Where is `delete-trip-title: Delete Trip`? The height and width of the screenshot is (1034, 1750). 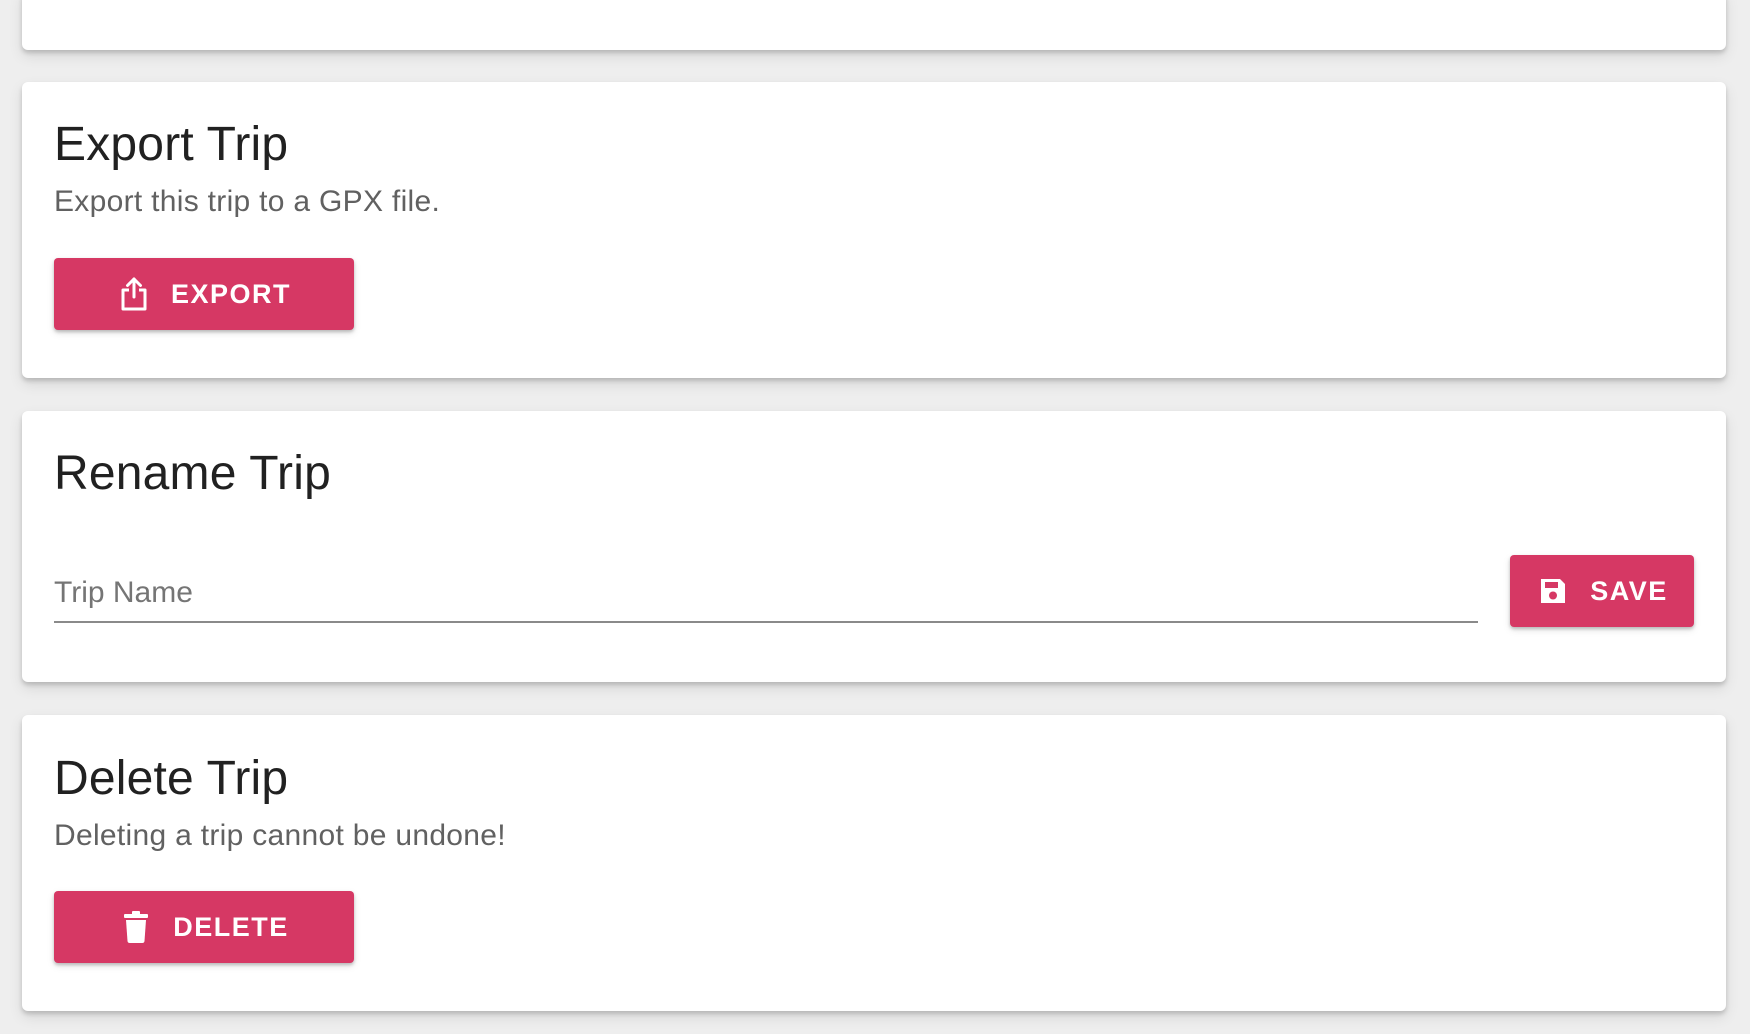 delete-trip-title: Delete Trip is located at coordinates (171, 778).